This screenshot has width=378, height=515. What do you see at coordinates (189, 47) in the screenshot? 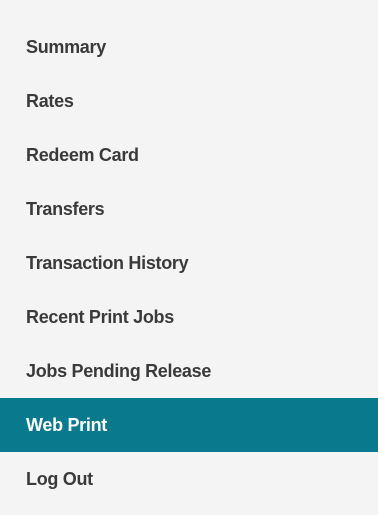
I see `nav-item-summary: Summary` at bounding box center [189, 47].